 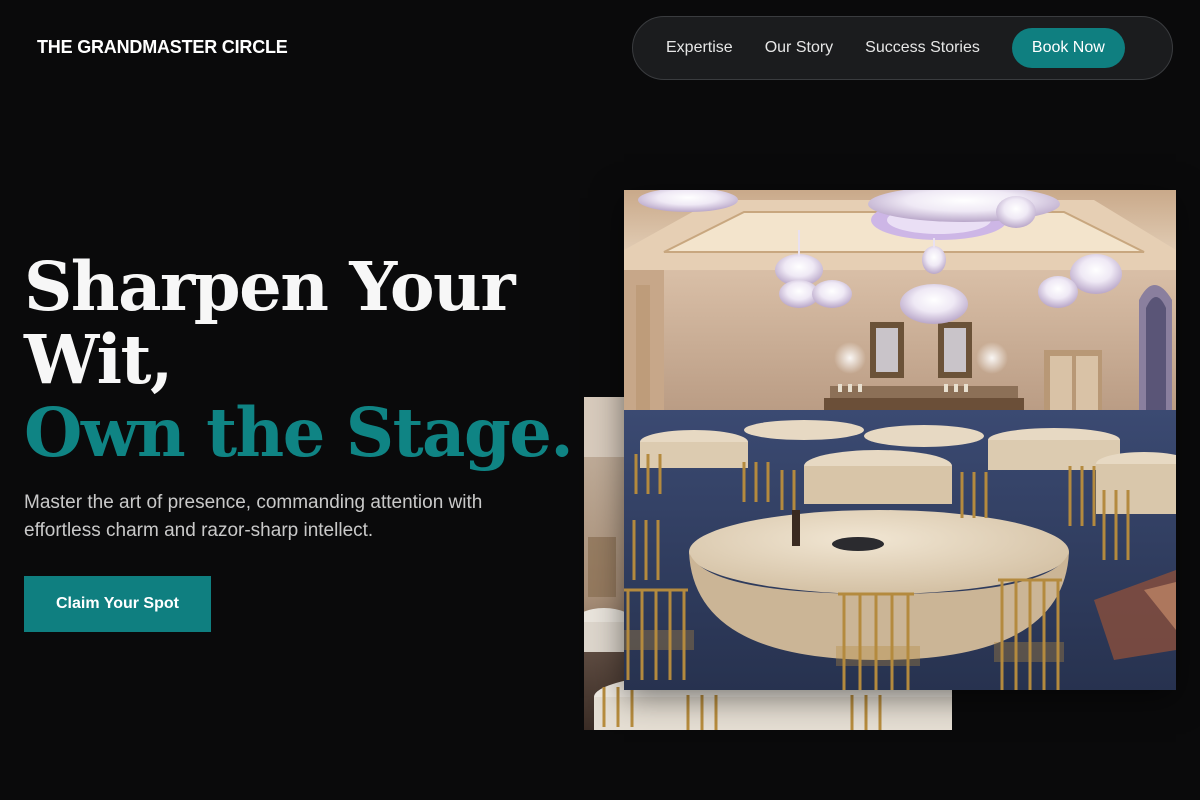 What do you see at coordinates (270, 286) in the screenshot?
I see `headline-line-1: Sharpen Your` at bounding box center [270, 286].